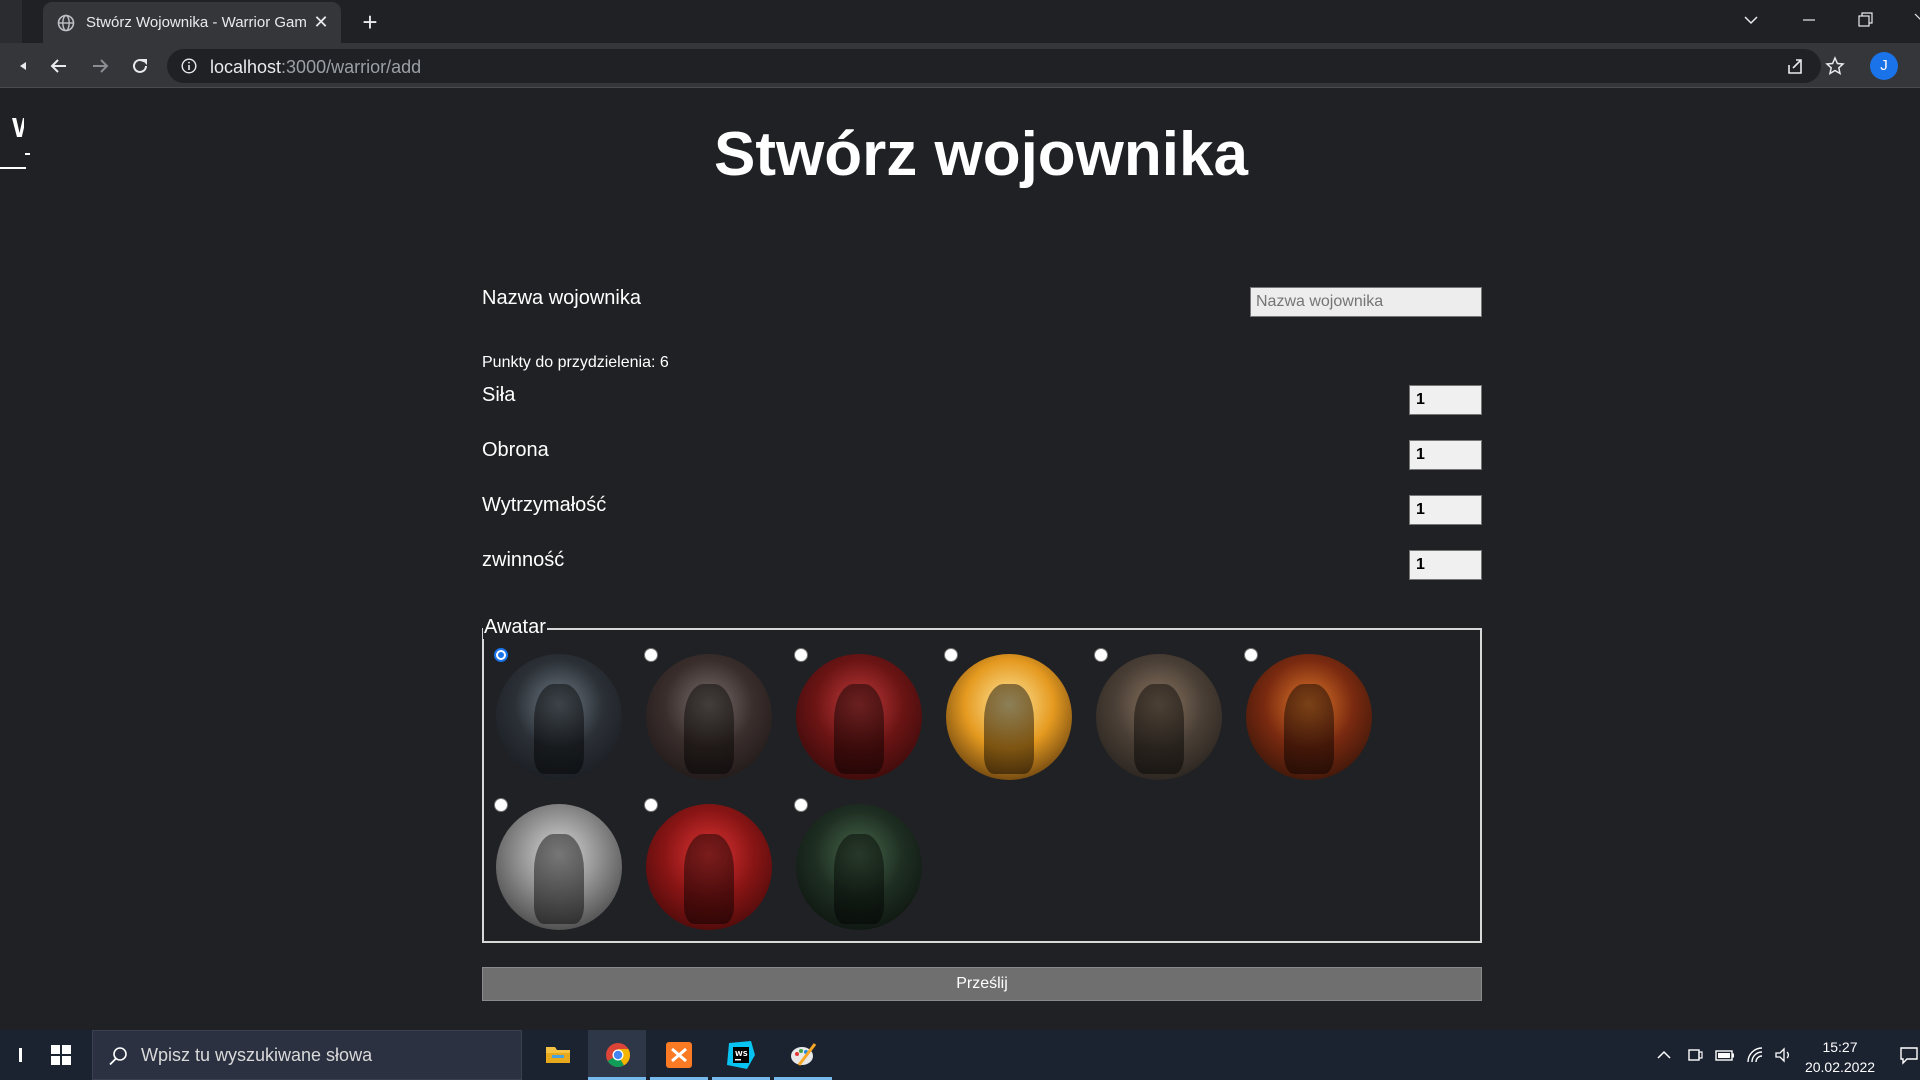 This screenshot has height=1080, width=1920. I want to click on chevron-down-icon, so click(1751, 20).